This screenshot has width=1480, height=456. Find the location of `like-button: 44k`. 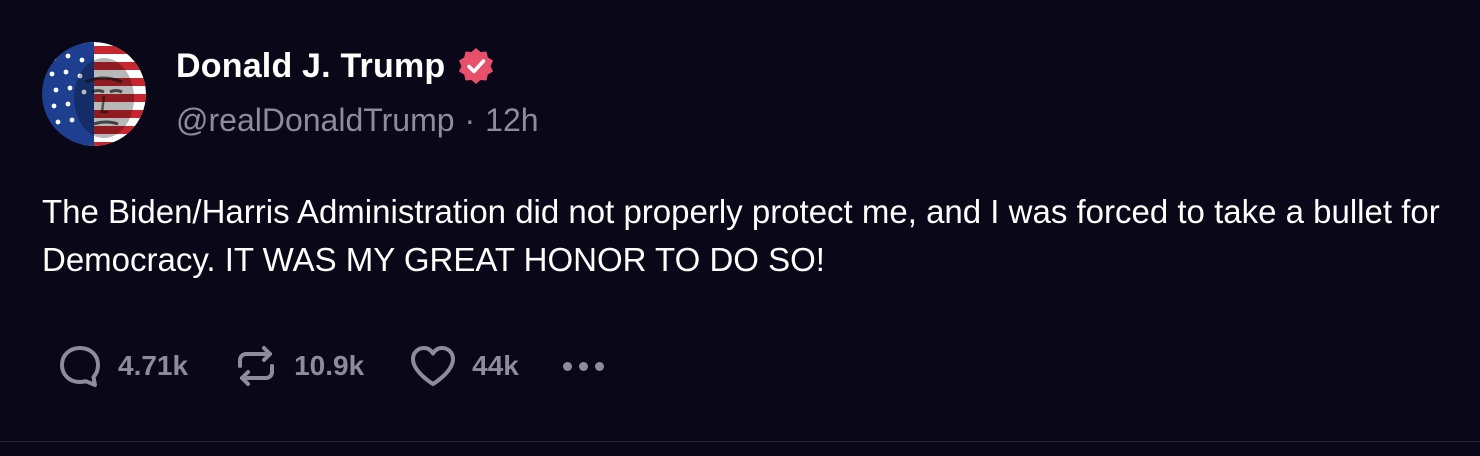

like-button: 44k is located at coordinates (463, 366).